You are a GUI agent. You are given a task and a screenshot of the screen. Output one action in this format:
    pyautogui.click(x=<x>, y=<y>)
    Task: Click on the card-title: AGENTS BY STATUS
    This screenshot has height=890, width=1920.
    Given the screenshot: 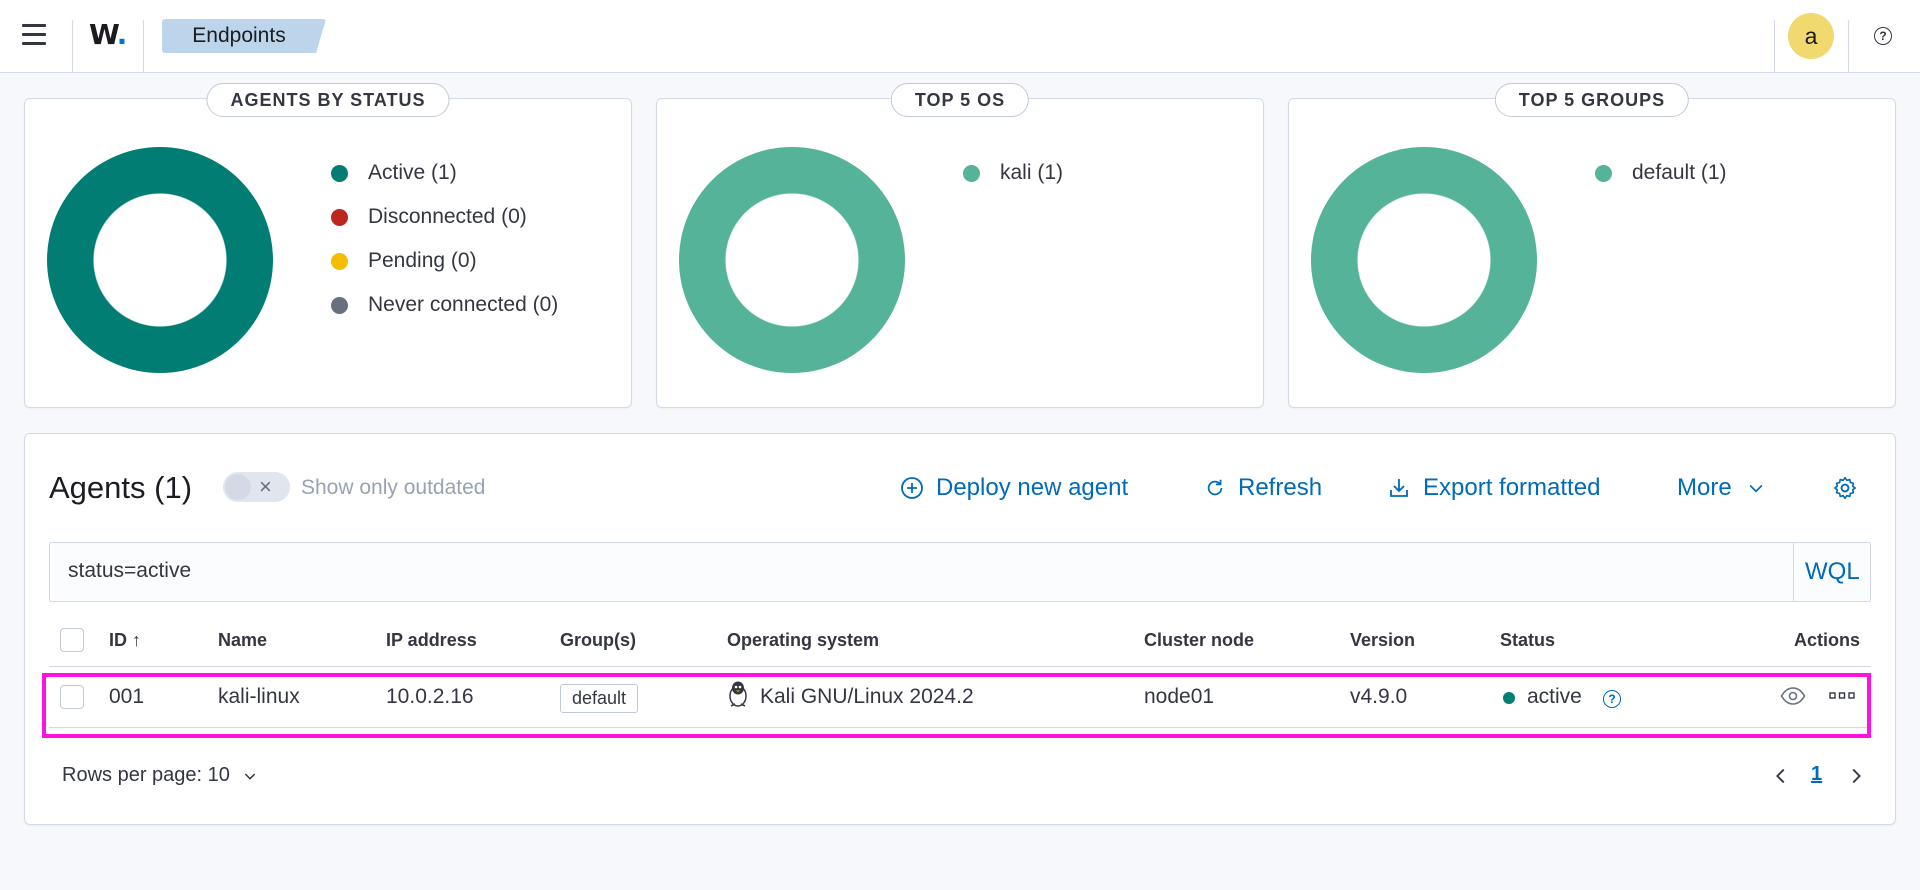 What is the action you would take?
    pyautogui.click(x=328, y=100)
    